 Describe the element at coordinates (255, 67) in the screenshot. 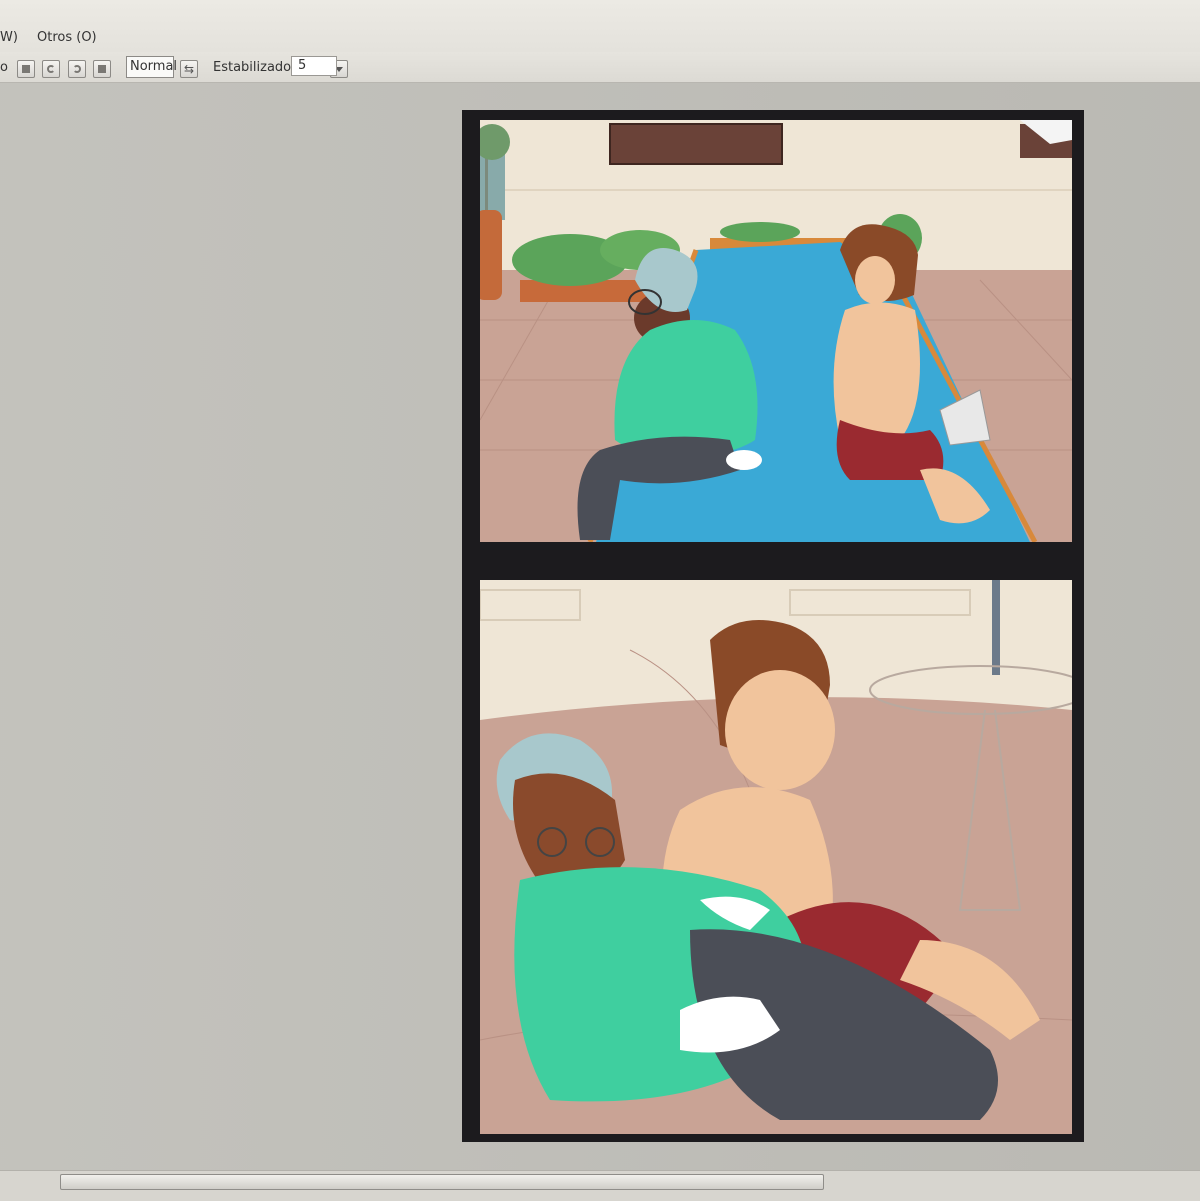

I see `stabilizer-label: Estabilizador` at that location.